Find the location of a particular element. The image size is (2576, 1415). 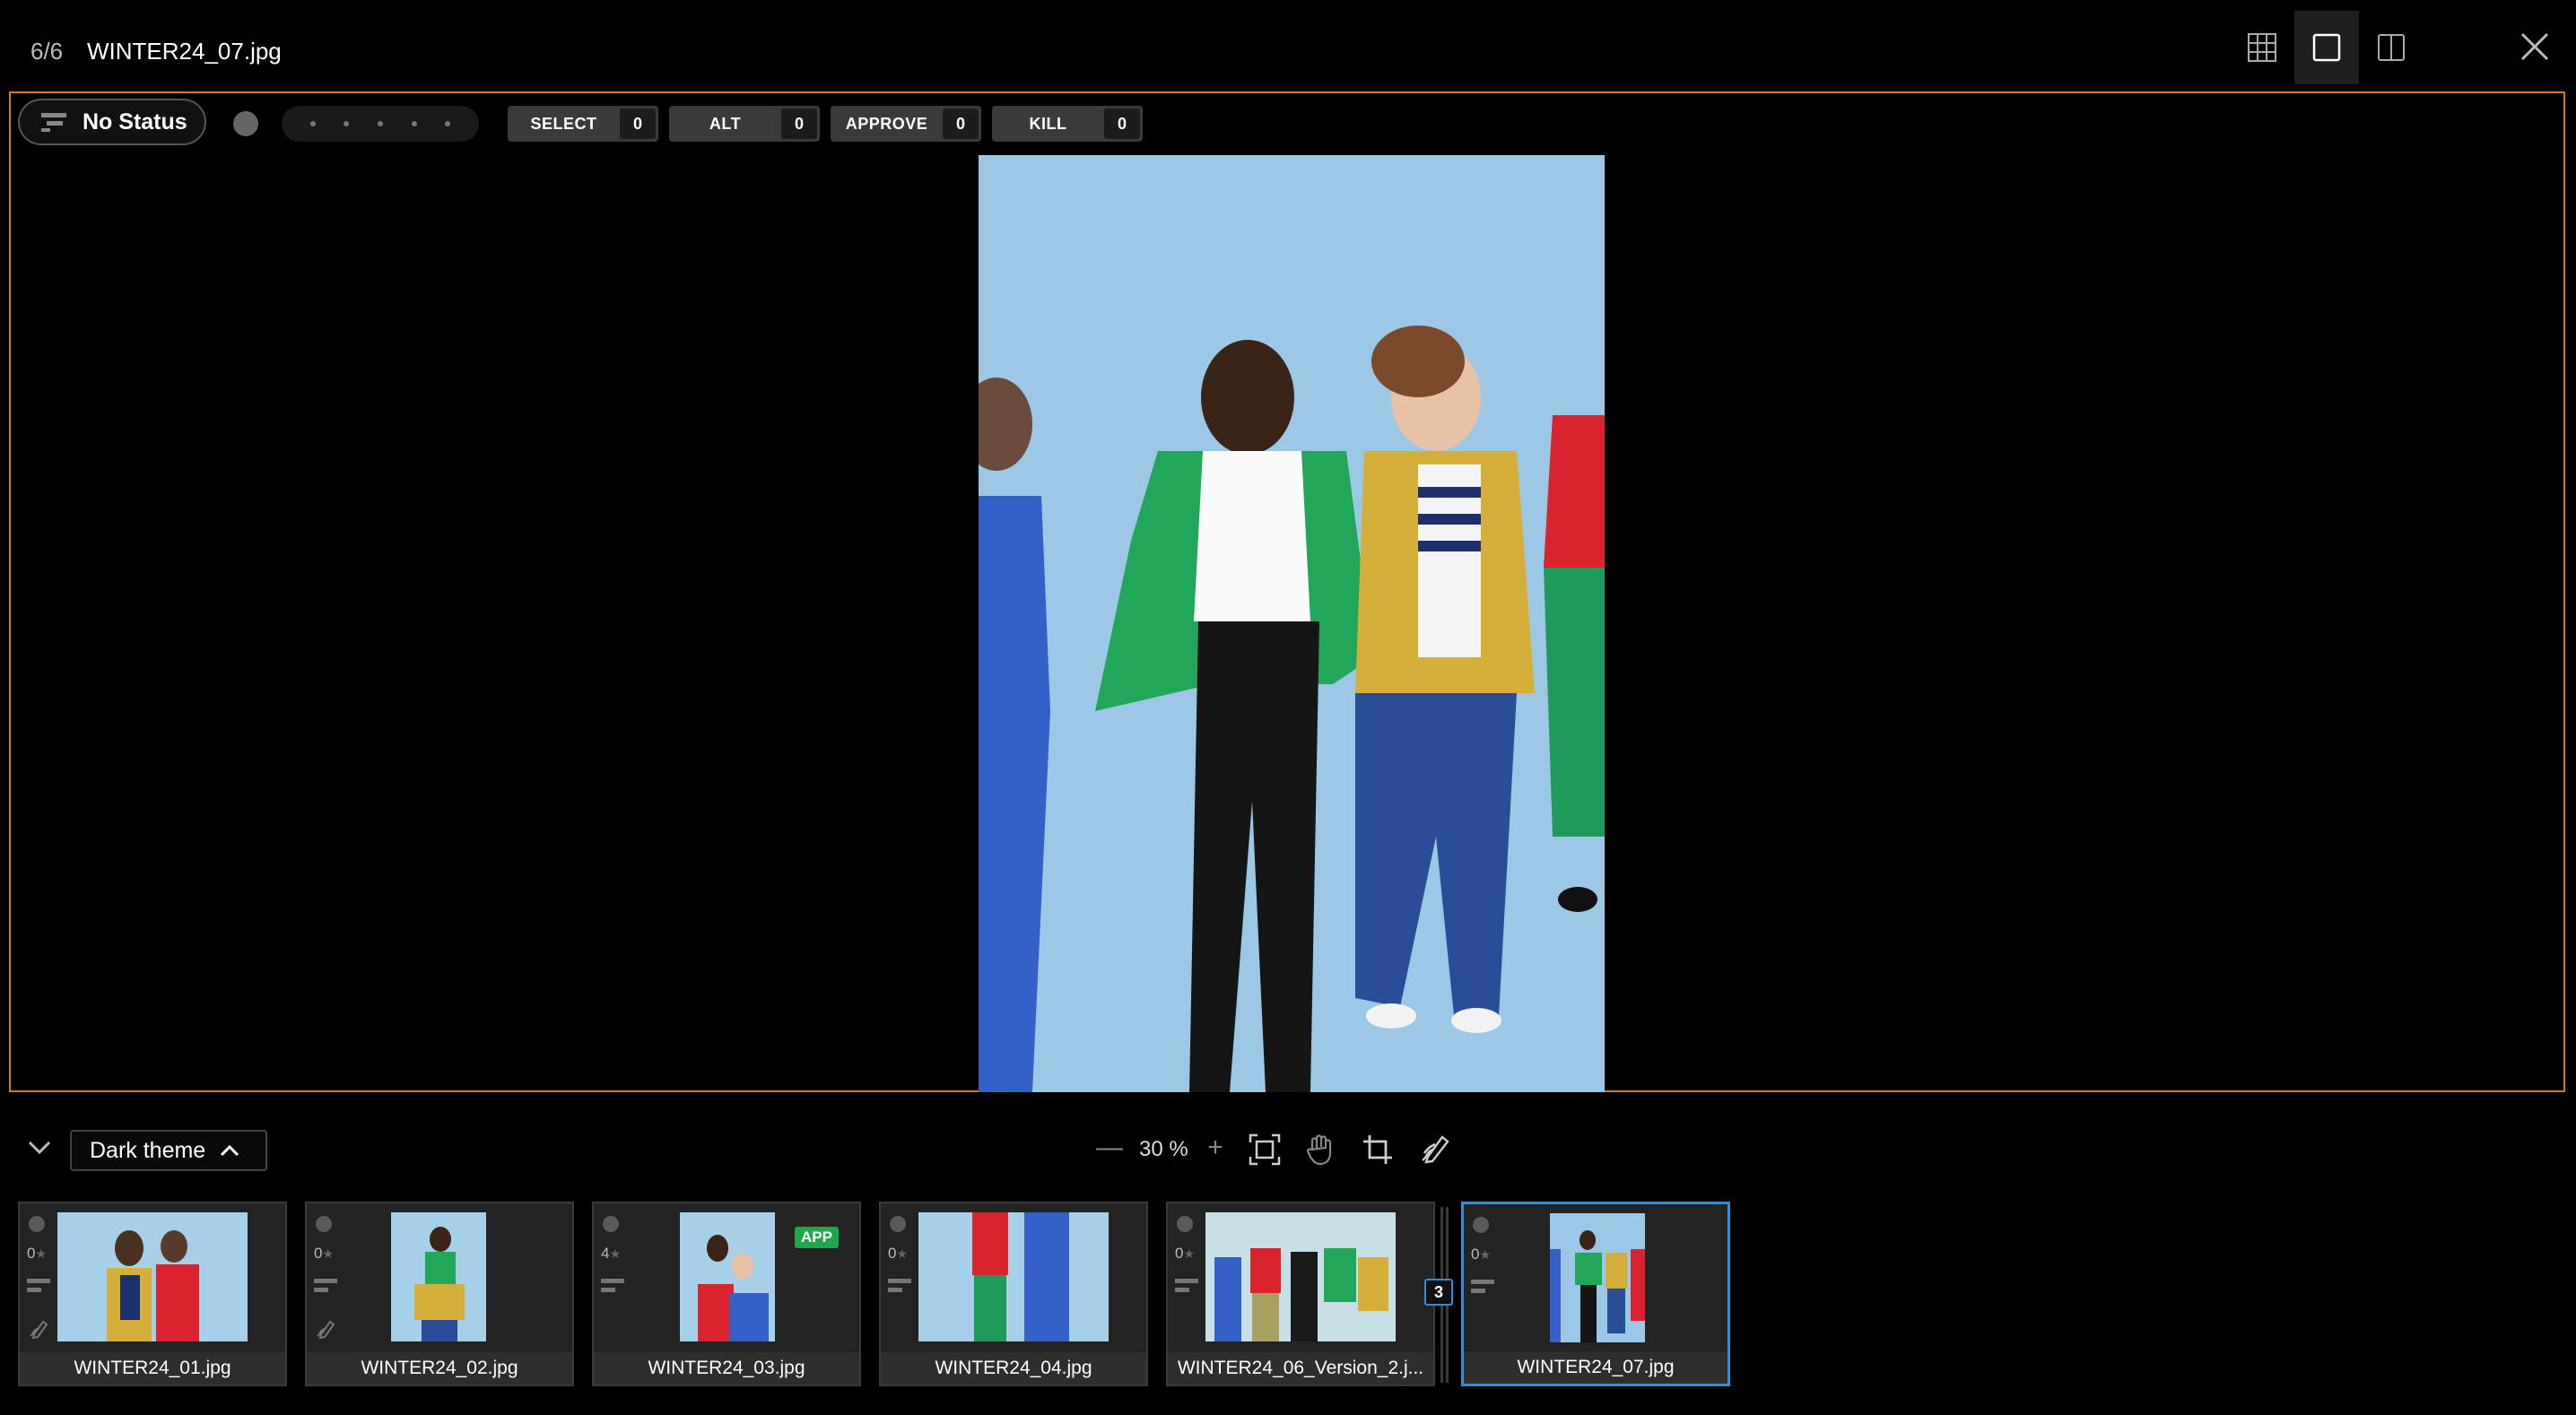

crop-icon is located at coordinates (1377, 1149).